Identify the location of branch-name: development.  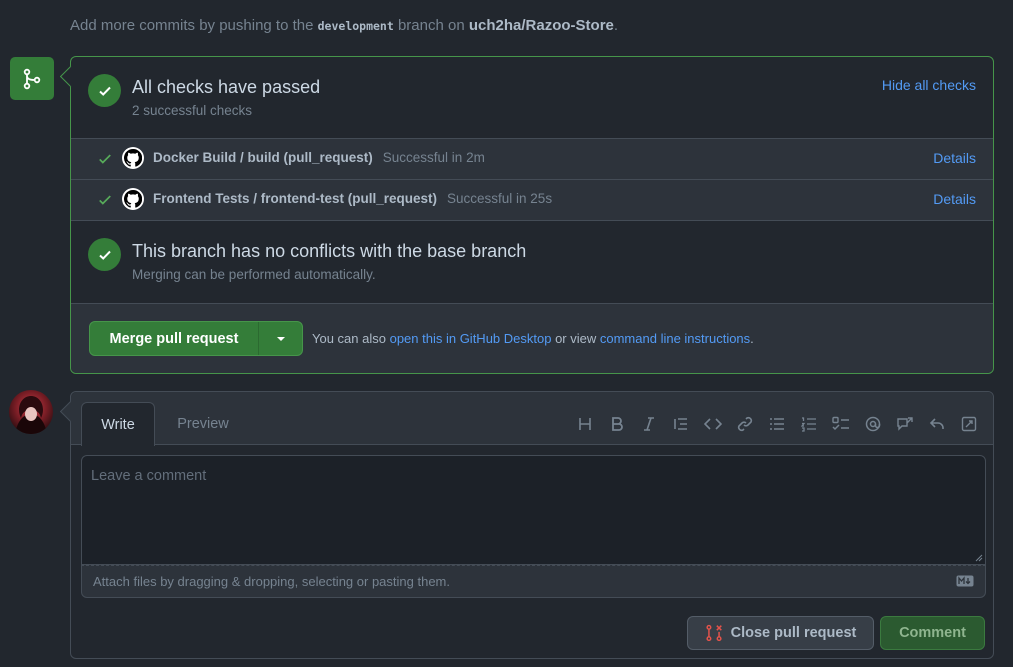
(355, 26).